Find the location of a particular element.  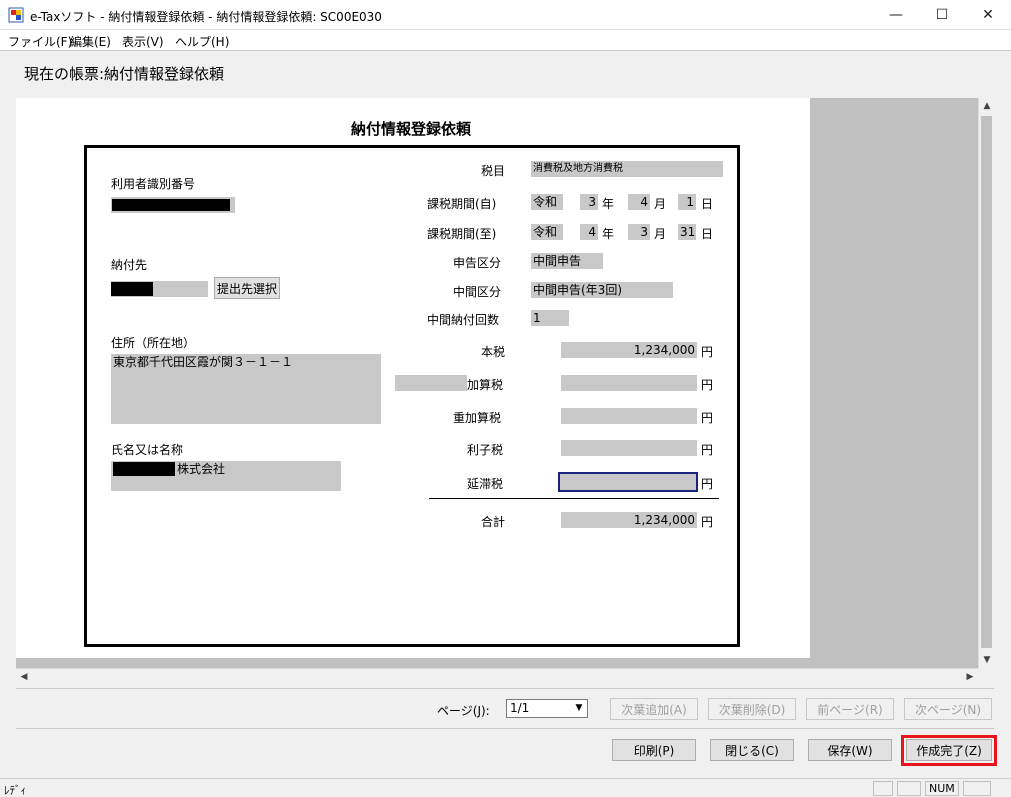

menu-bar: ファイル(F) 編集(E) 表示(V) ヘルプ(H) is located at coordinates (505, 40).